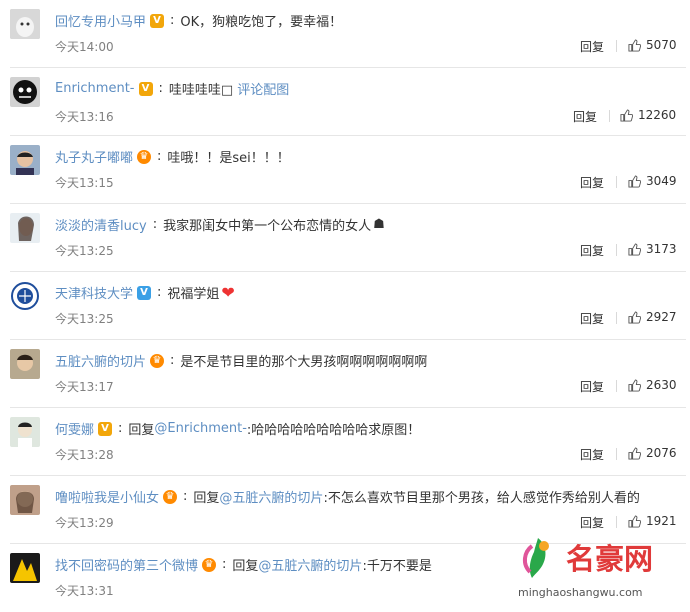  Describe the element at coordinates (228, 292) in the screenshot. I see `heart-emoji-icon: ❤` at that location.